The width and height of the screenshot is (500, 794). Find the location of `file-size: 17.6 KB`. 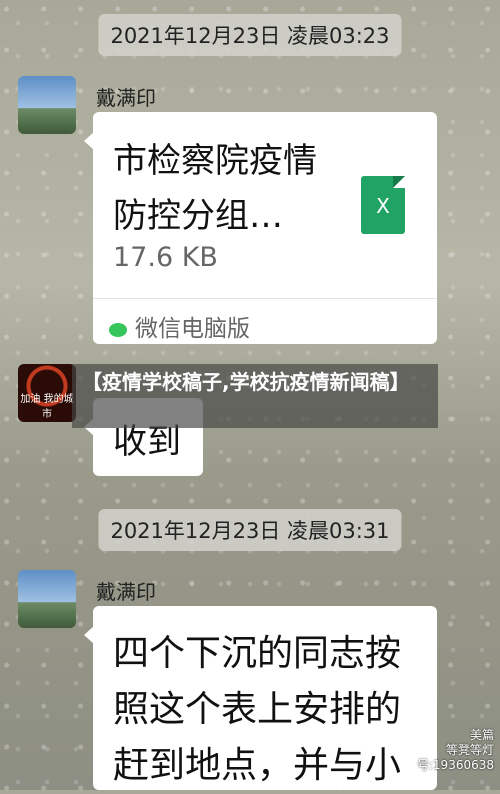

file-size: 17.6 KB is located at coordinates (165, 257).